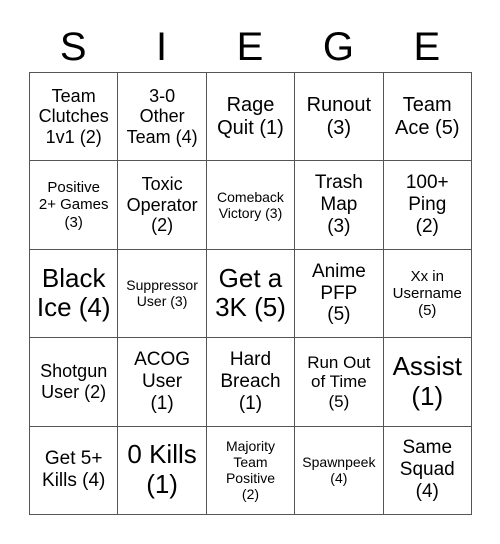  What do you see at coordinates (339, 117) in the screenshot?
I see `bingo-cell: Runout (3)` at bounding box center [339, 117].